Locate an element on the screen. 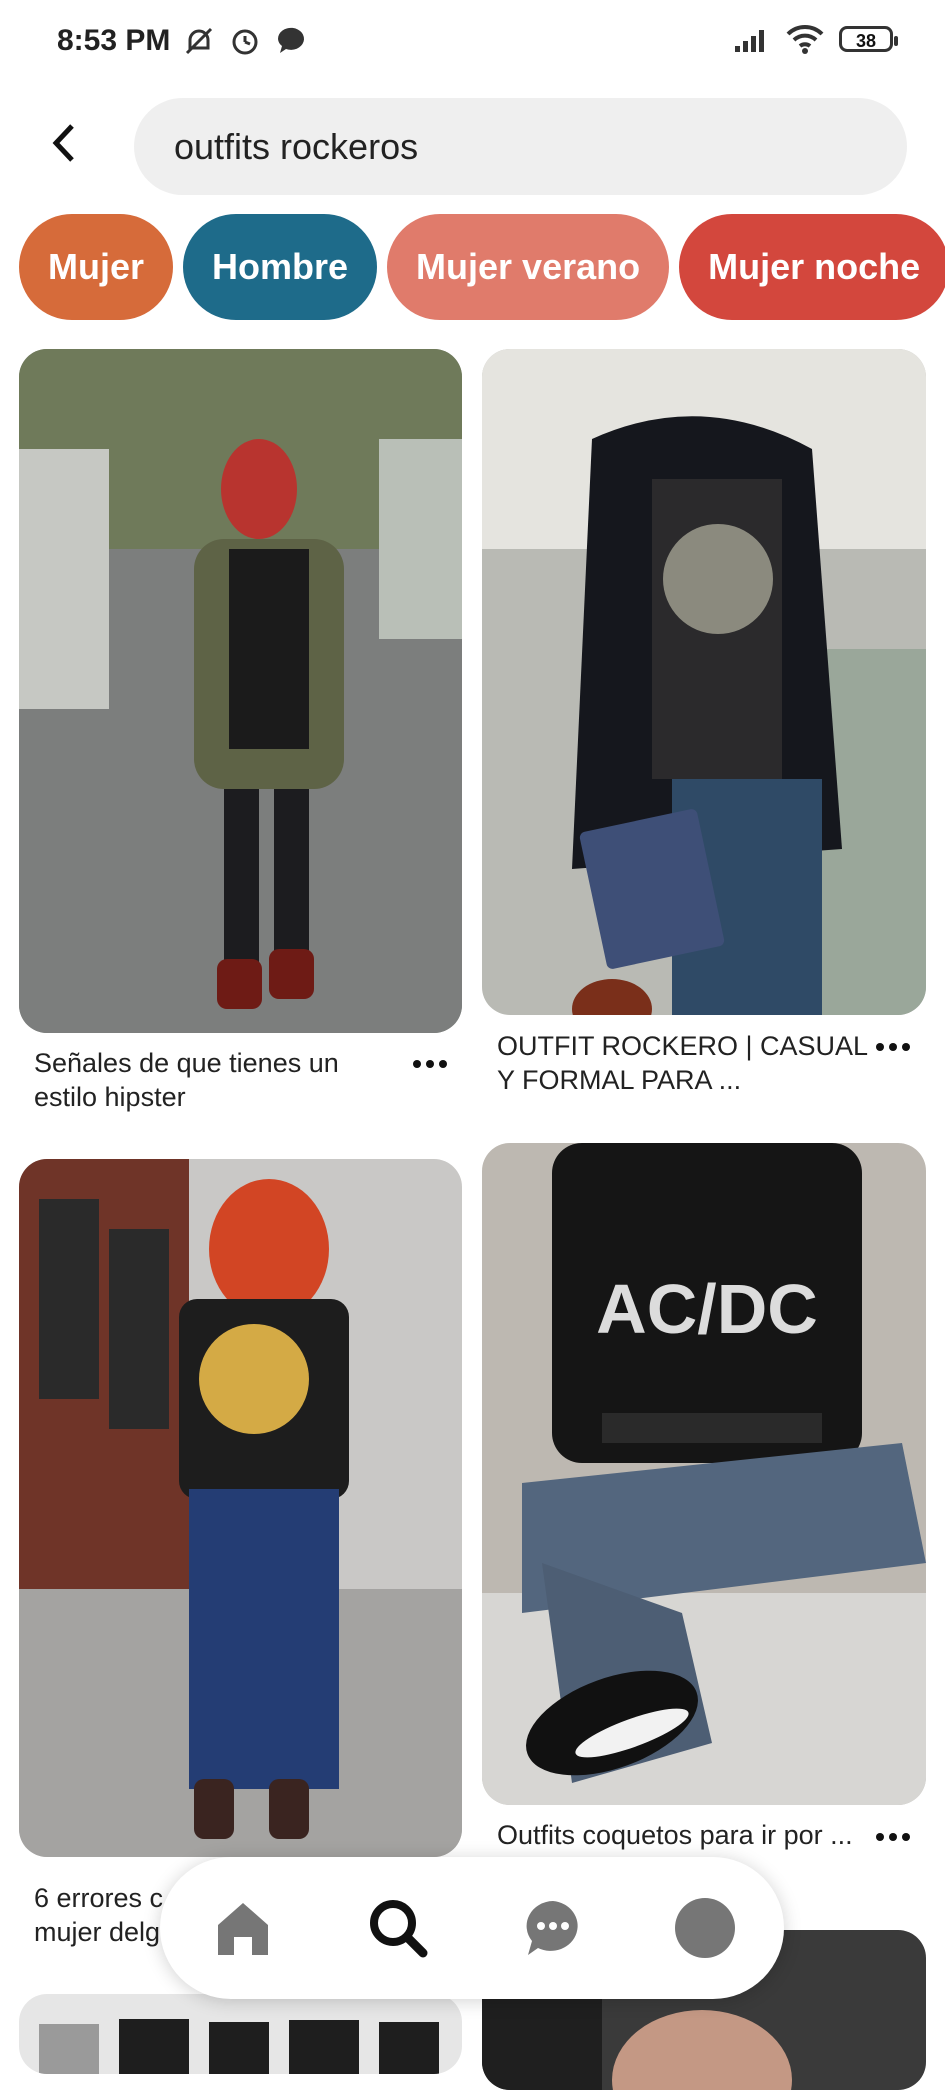 The image size is (945, 2090). back-button is located at coordinates (65, 143).